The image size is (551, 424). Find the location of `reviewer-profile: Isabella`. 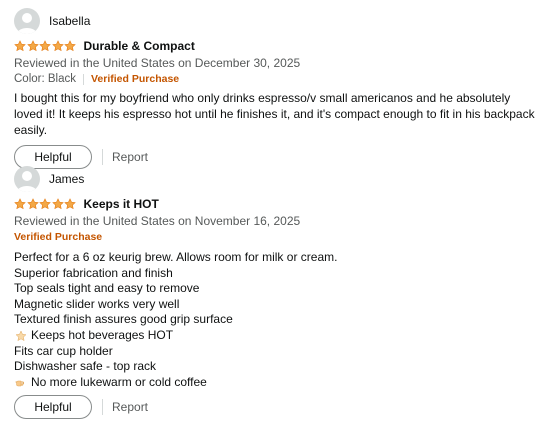

reviewer-profile: Isabella is located at coordinates (277, 21).